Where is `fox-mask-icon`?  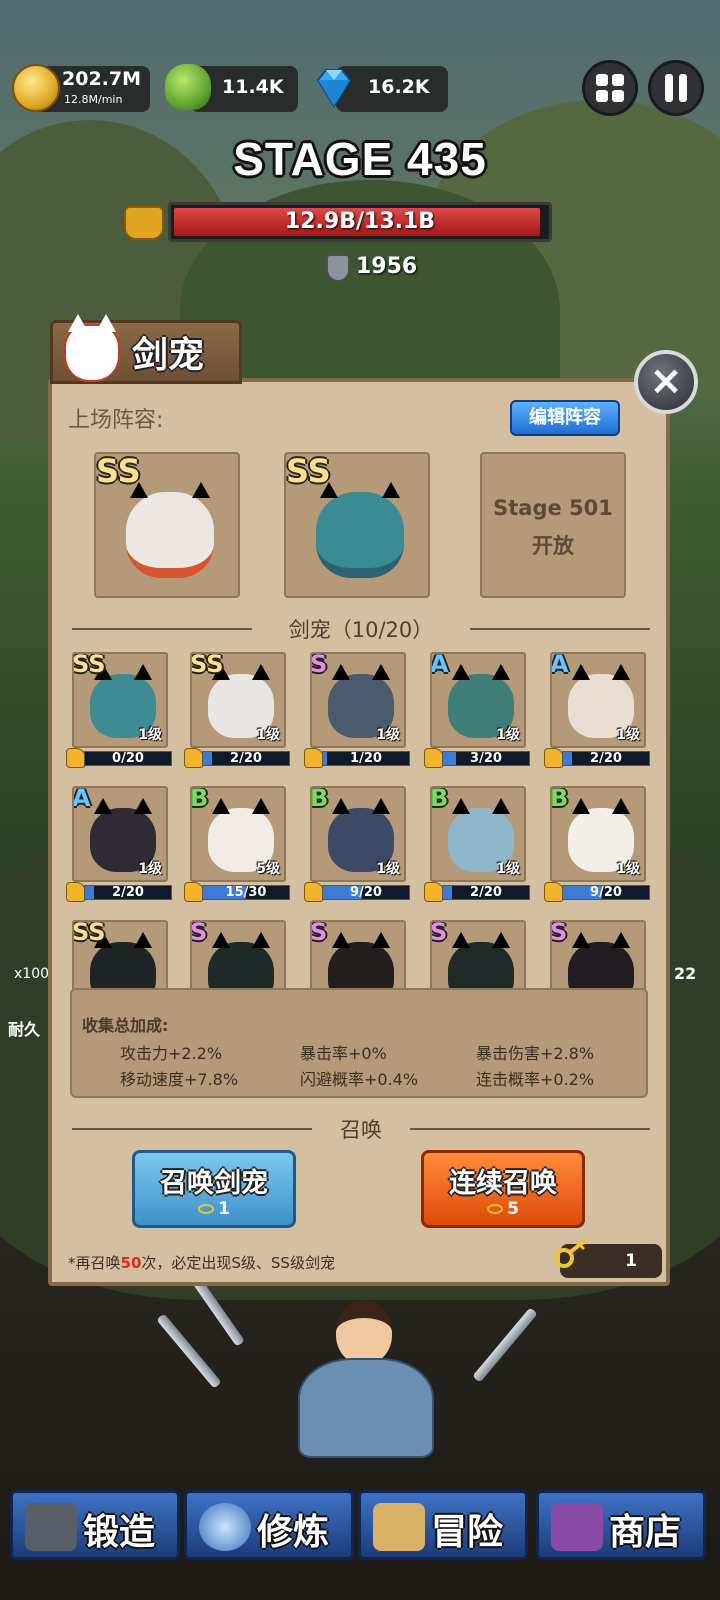
fox-mask-icon is located at coordinates (92, 348).